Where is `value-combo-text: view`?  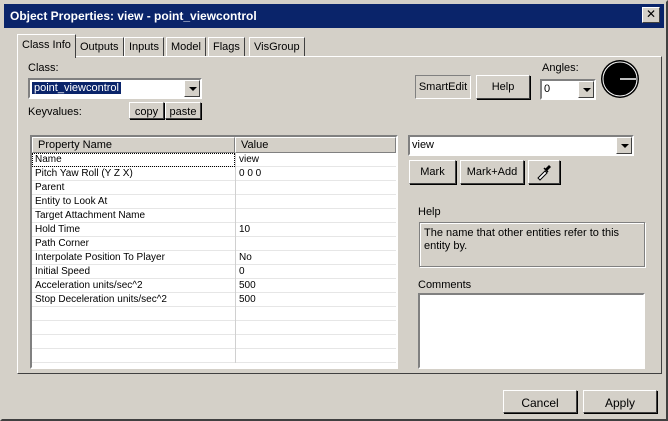 value-combo-text: view is located at coordinates (423, 145).